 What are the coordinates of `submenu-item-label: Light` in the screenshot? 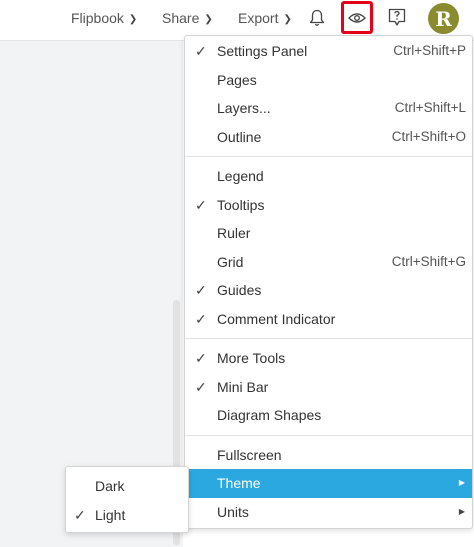 It's located at (110, 514).